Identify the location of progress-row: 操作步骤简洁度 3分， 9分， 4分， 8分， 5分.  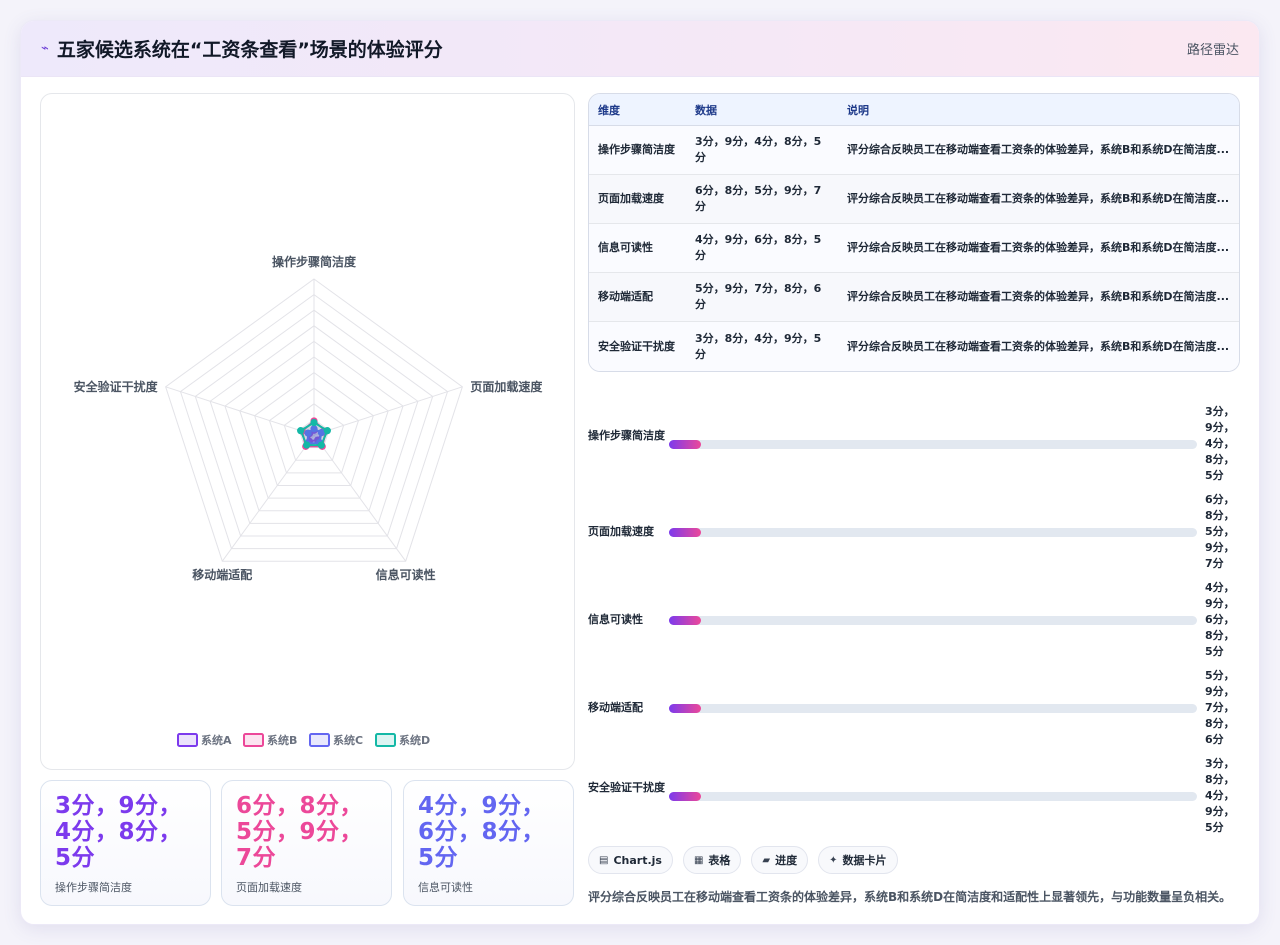
(914, 445).